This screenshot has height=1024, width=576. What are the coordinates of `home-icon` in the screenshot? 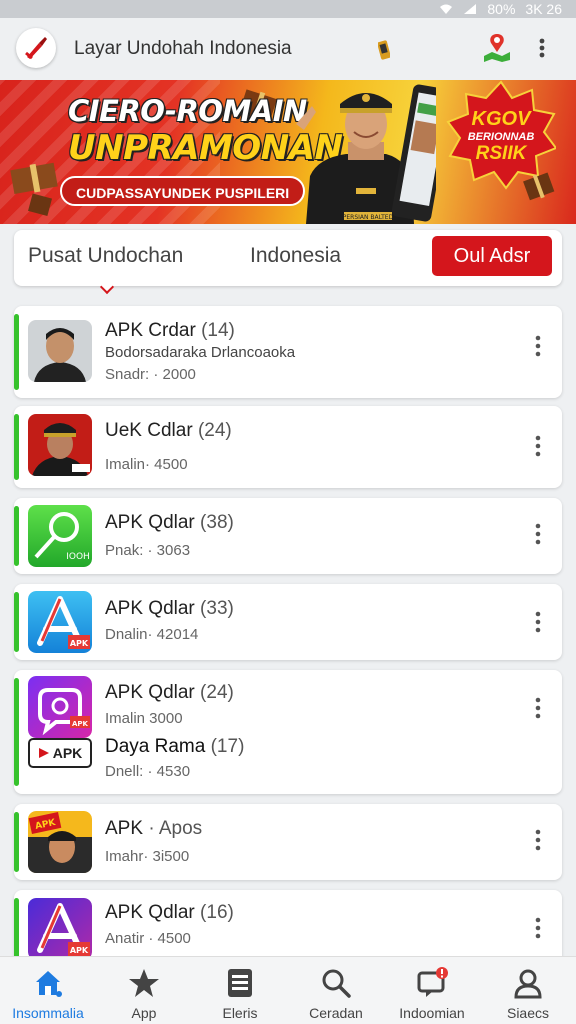 It's located at (49, 984).